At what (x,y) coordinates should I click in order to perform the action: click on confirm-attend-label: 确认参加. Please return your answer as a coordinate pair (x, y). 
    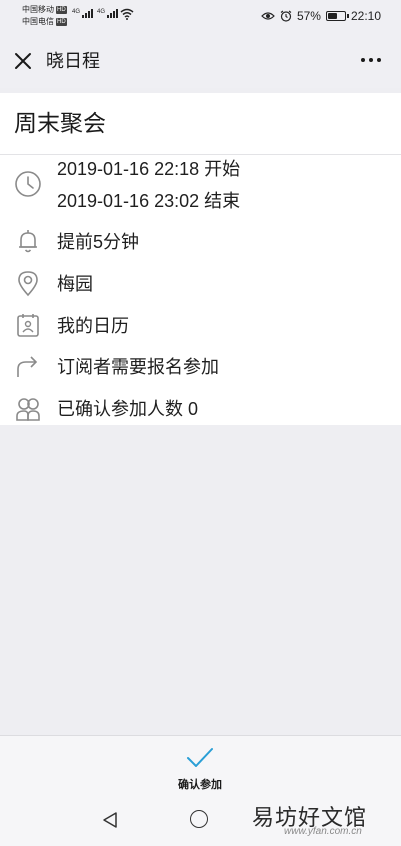
    Looking at the image, I should click on (200, 785).